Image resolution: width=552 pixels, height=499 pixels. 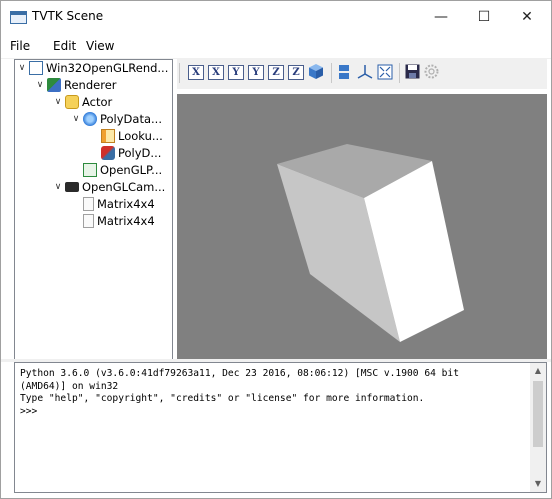 What do you see at coordinates (385, 72) in the screenshot?
I see `fullscreen-icon` at bounding box center [385, 72].